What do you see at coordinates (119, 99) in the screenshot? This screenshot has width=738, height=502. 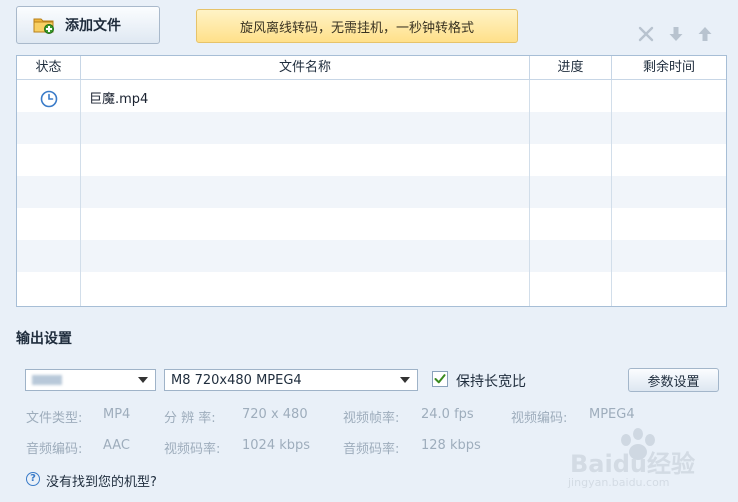 I see `file-name-cell: 巨魔.mp4` at bounding box center [119, 99].